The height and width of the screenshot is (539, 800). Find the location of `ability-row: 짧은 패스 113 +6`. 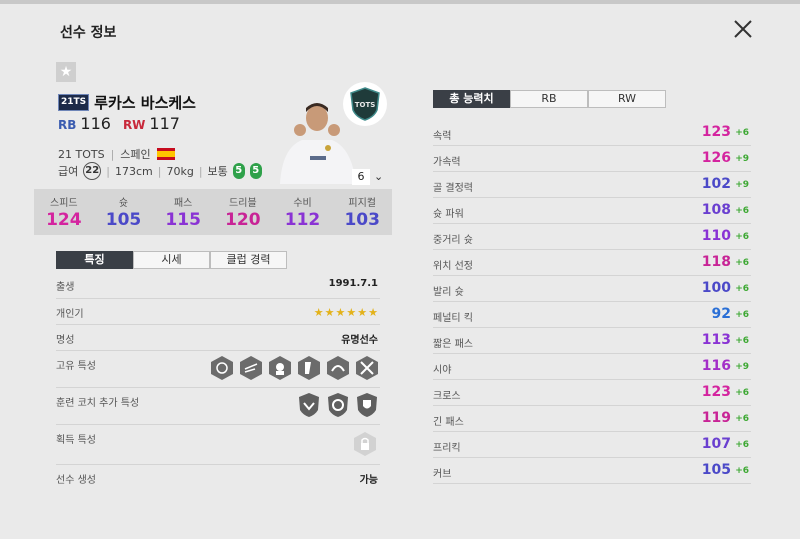

ability-row: 짧은 패스 113 +6 is located at coordinates (592, 341).